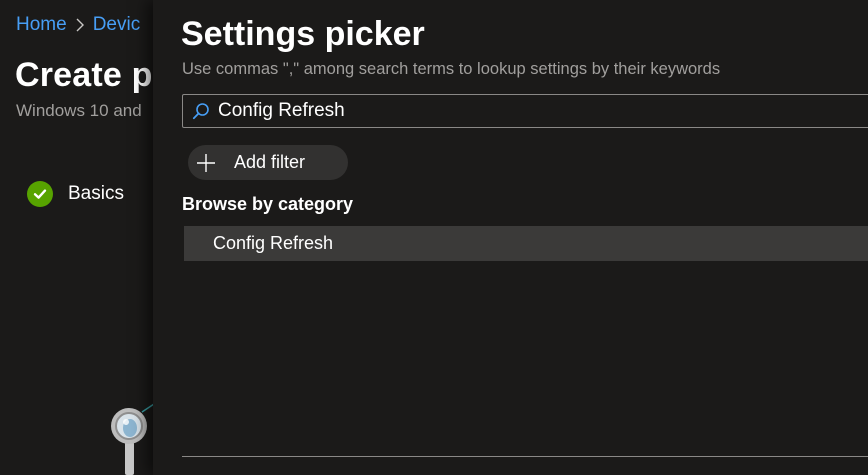 Image resolution: width=868 pixels, height=475 pixels. What do you see at coordinates (303, 34) in the screenshot?
I see `panel-title: Settings picker` at bounding box center [303, 34].